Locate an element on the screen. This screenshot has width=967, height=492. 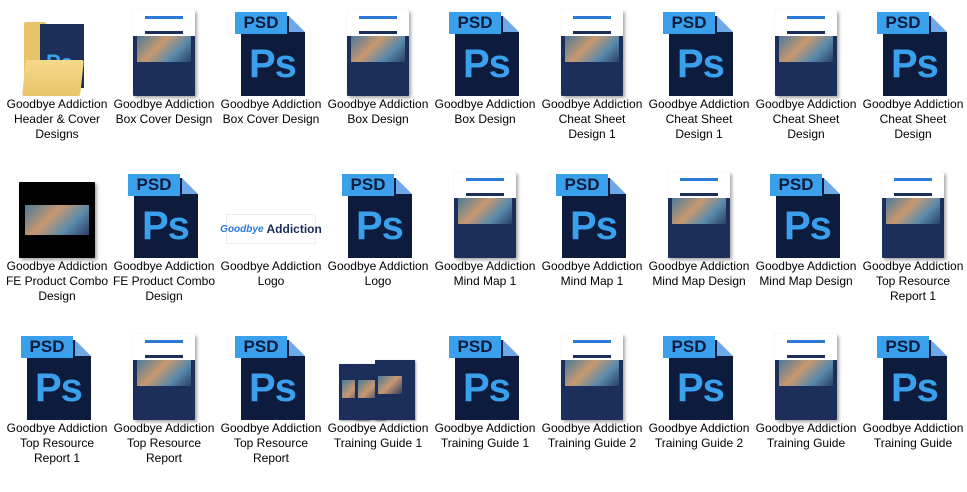
file-item: Goodbye Addiction Cheat Sheet Design 1 is located at coordinates (592, 80).